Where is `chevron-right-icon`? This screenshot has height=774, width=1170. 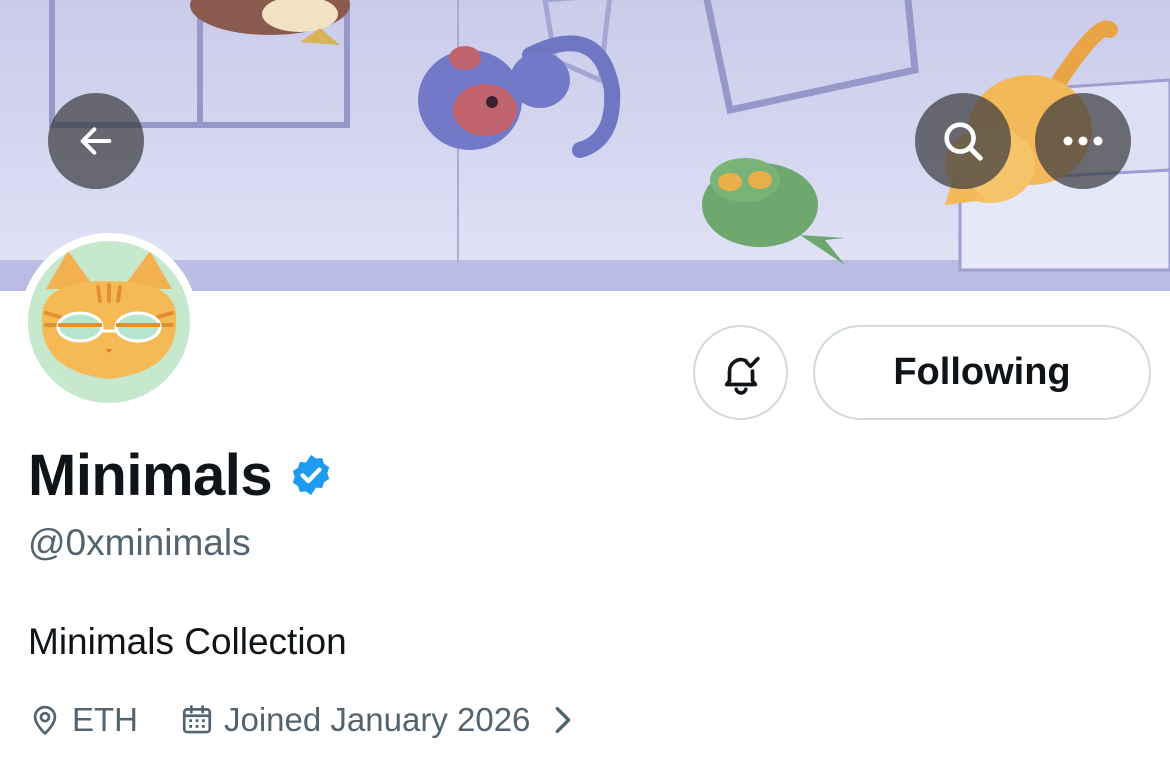 chevron-right-icon is located at coordinates (563, 720).